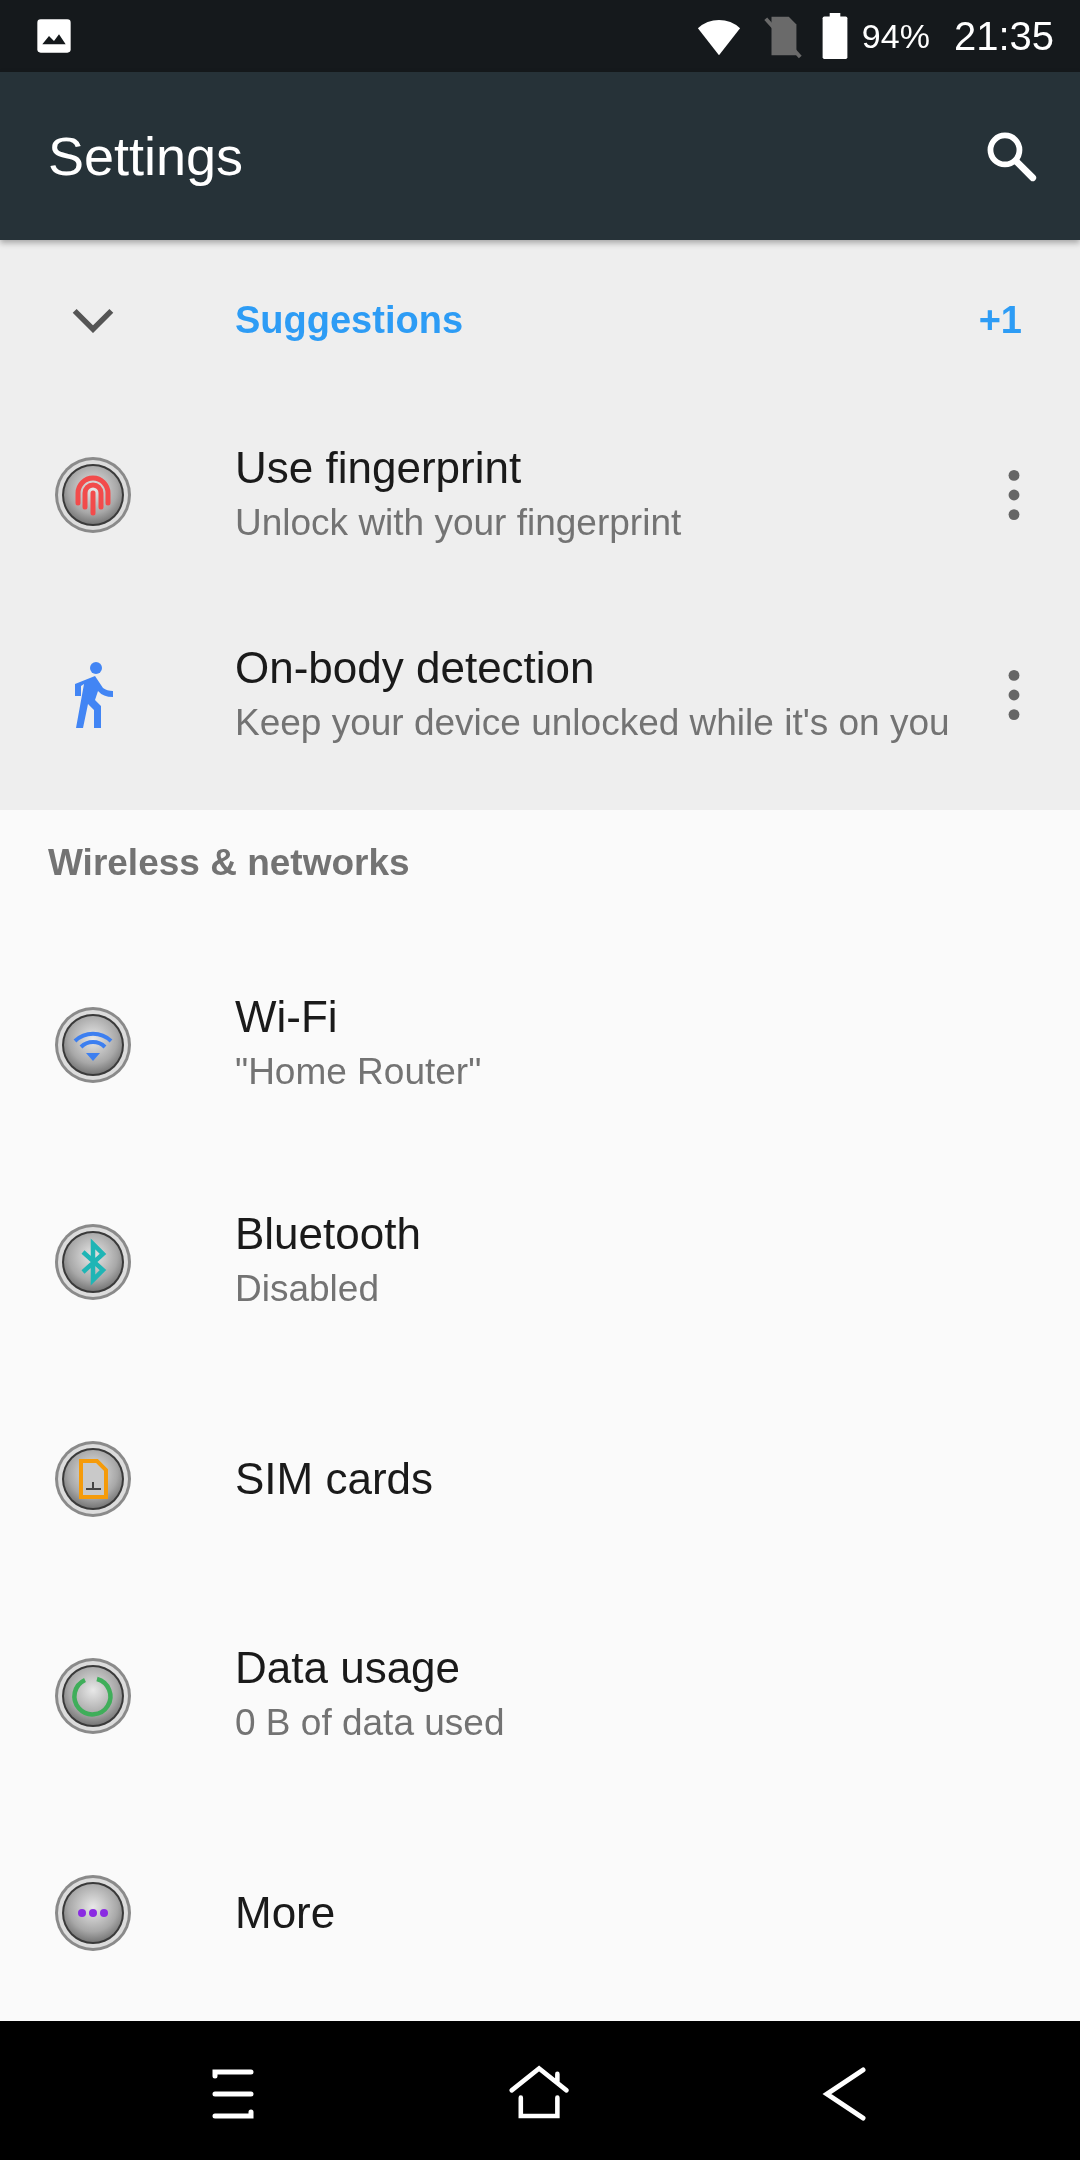 The height and width of the screenshot is (2160, 1080). I want to click on setting-summary: Disabled, so click(307, 1289).